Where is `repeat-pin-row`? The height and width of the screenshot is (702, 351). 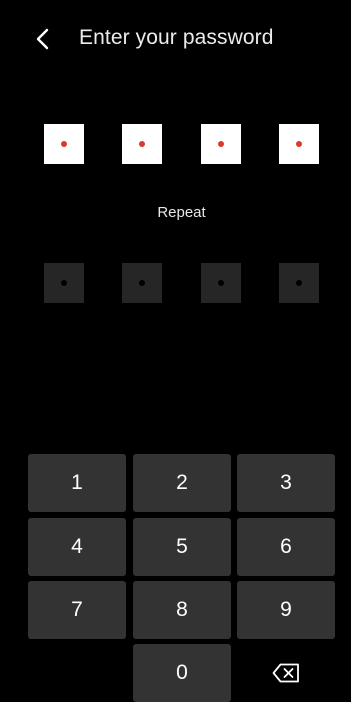
repeat-pin-row is located at coordinates (175, 283).